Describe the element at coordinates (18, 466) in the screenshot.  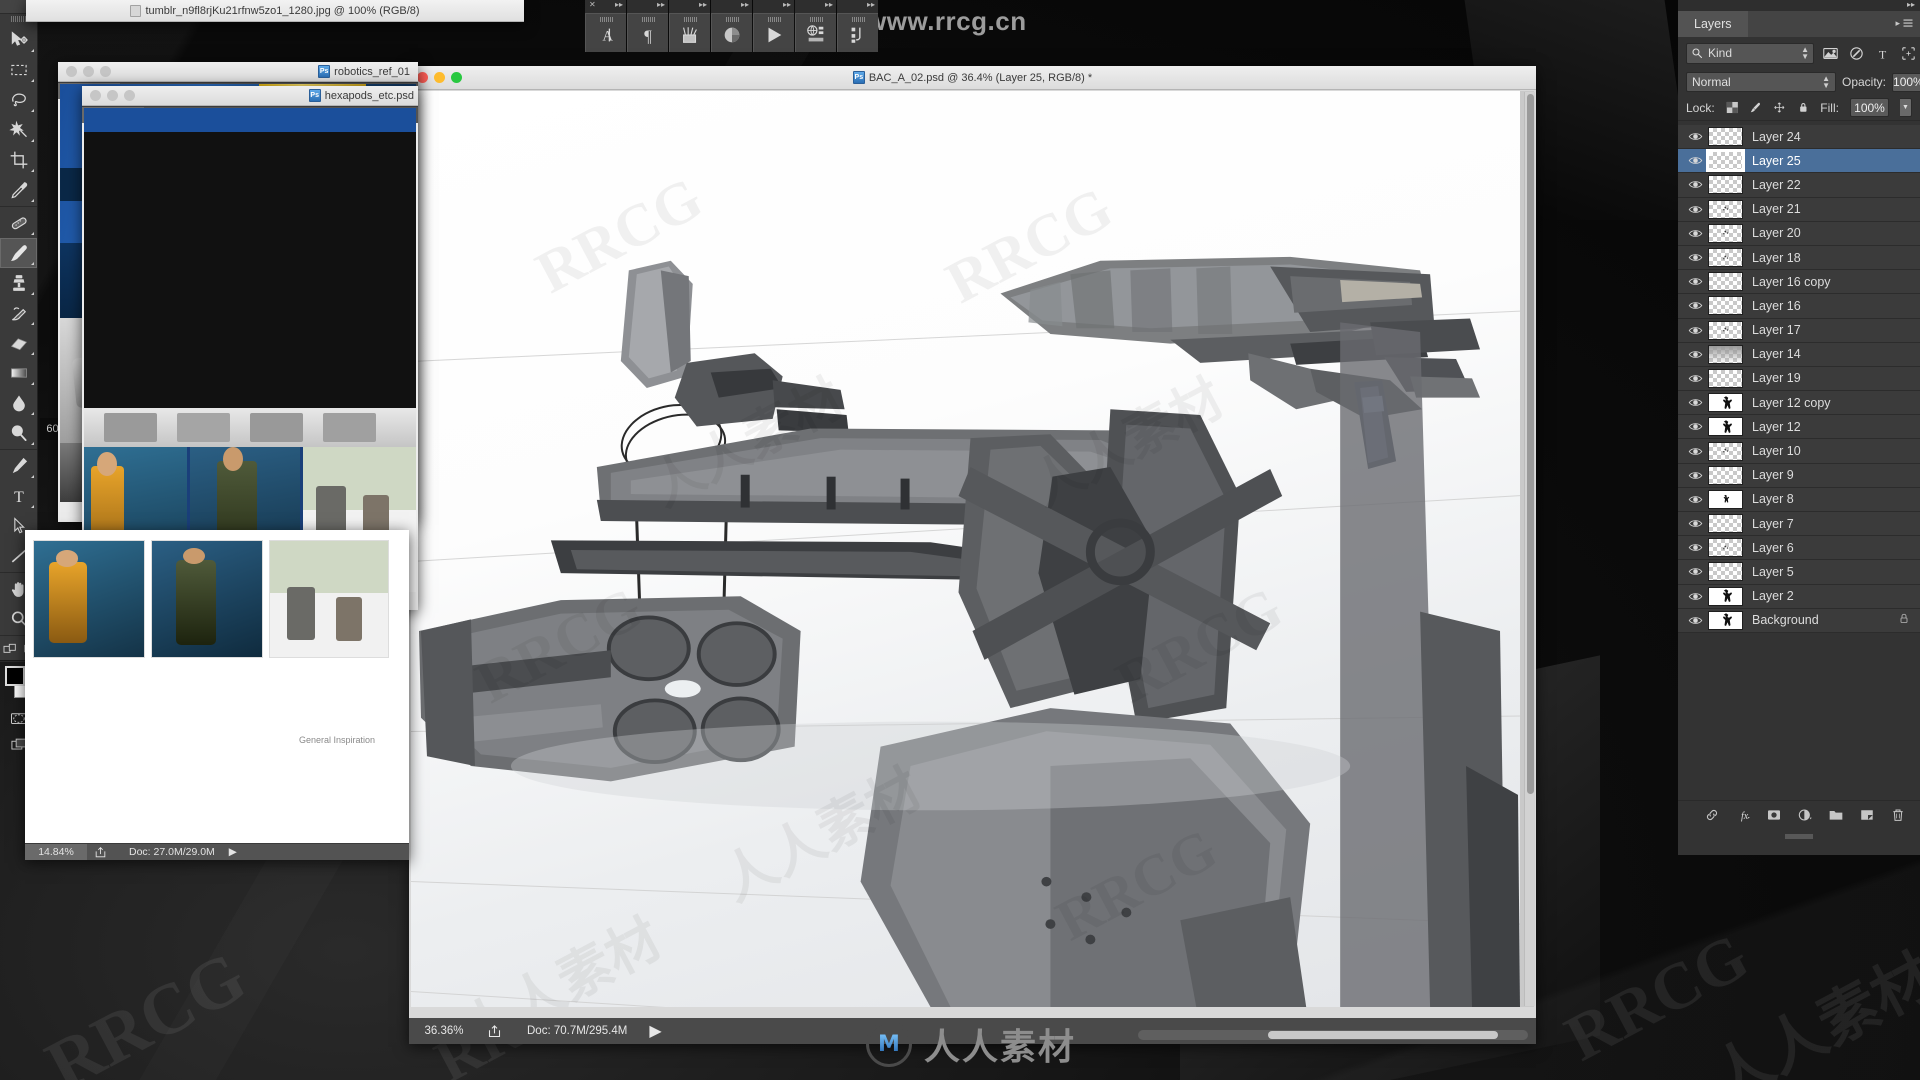
I see `pen-tool` at that location.